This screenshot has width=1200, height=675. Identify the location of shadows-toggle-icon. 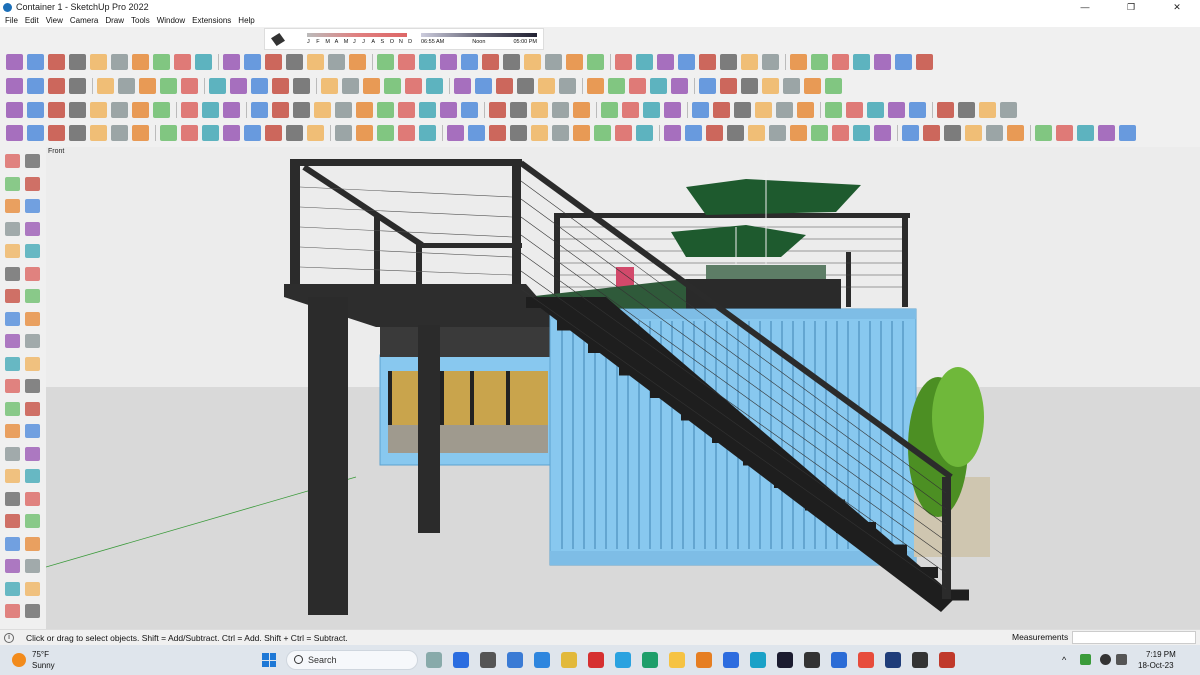
(278, 39).